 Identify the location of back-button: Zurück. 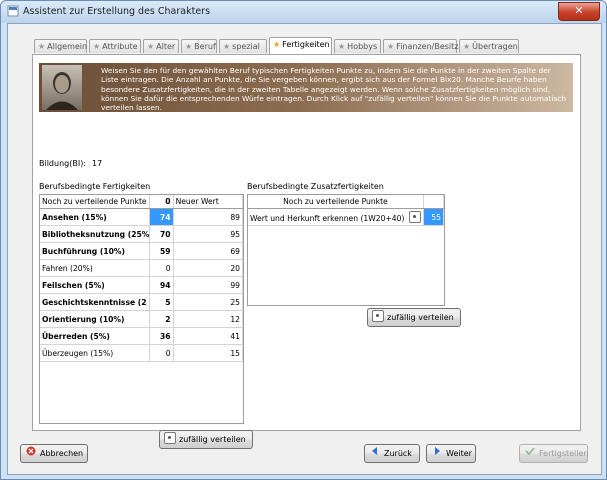
(392, 453).